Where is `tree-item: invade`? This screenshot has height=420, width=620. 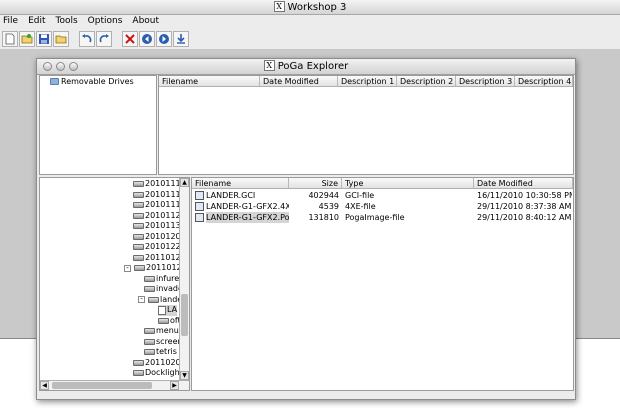
tree-item: invade is located at coordinates (163, 289).